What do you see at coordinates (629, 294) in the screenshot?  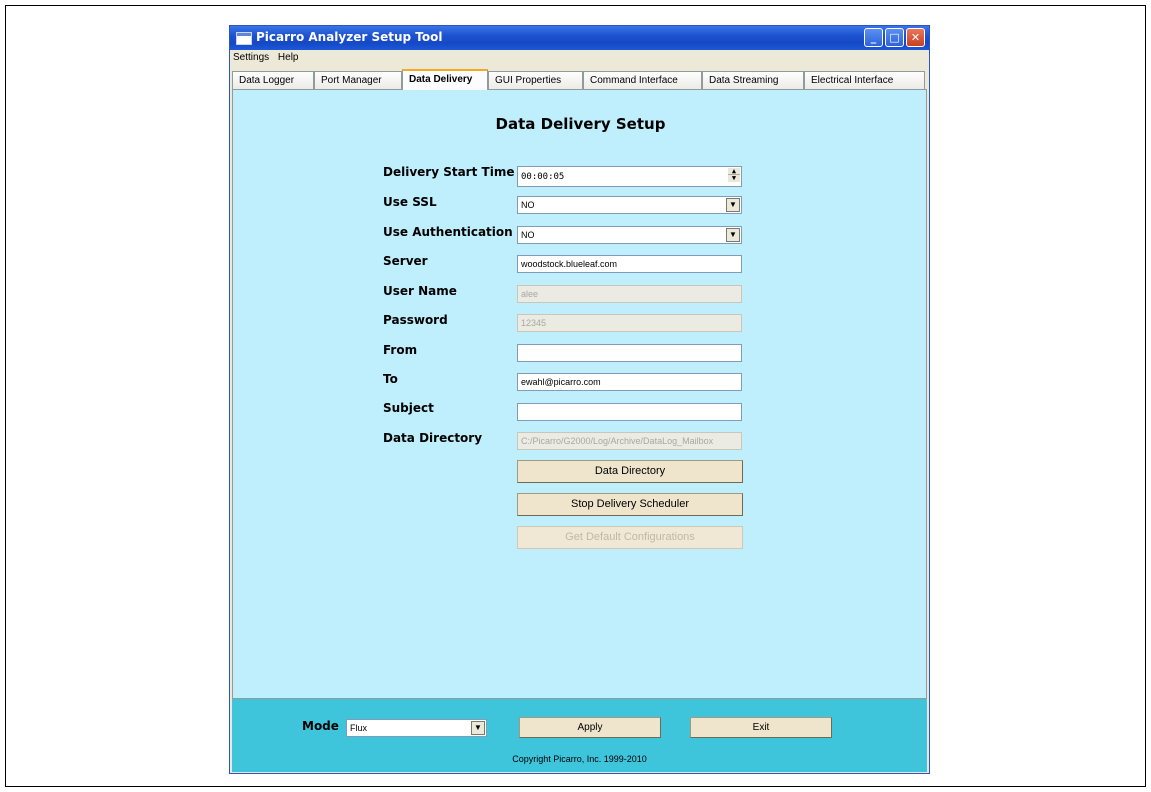 I see `user-name-input: alee` at bounding box center [629, 294].